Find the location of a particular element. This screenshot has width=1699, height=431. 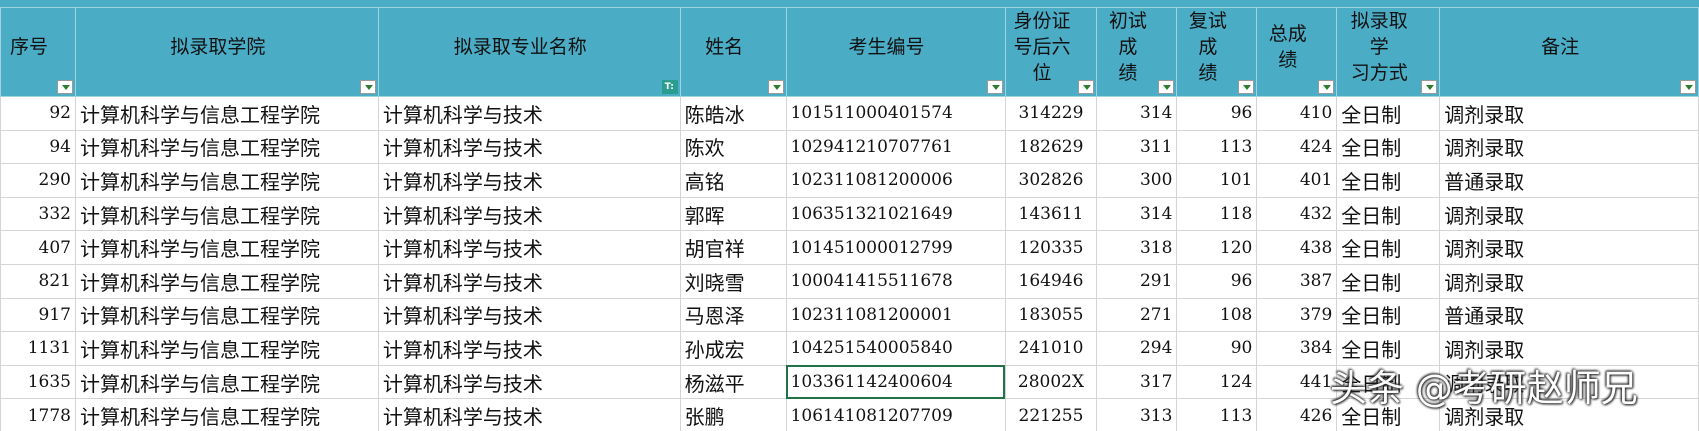

filter-active-icon is located at coordinates (669, 87).